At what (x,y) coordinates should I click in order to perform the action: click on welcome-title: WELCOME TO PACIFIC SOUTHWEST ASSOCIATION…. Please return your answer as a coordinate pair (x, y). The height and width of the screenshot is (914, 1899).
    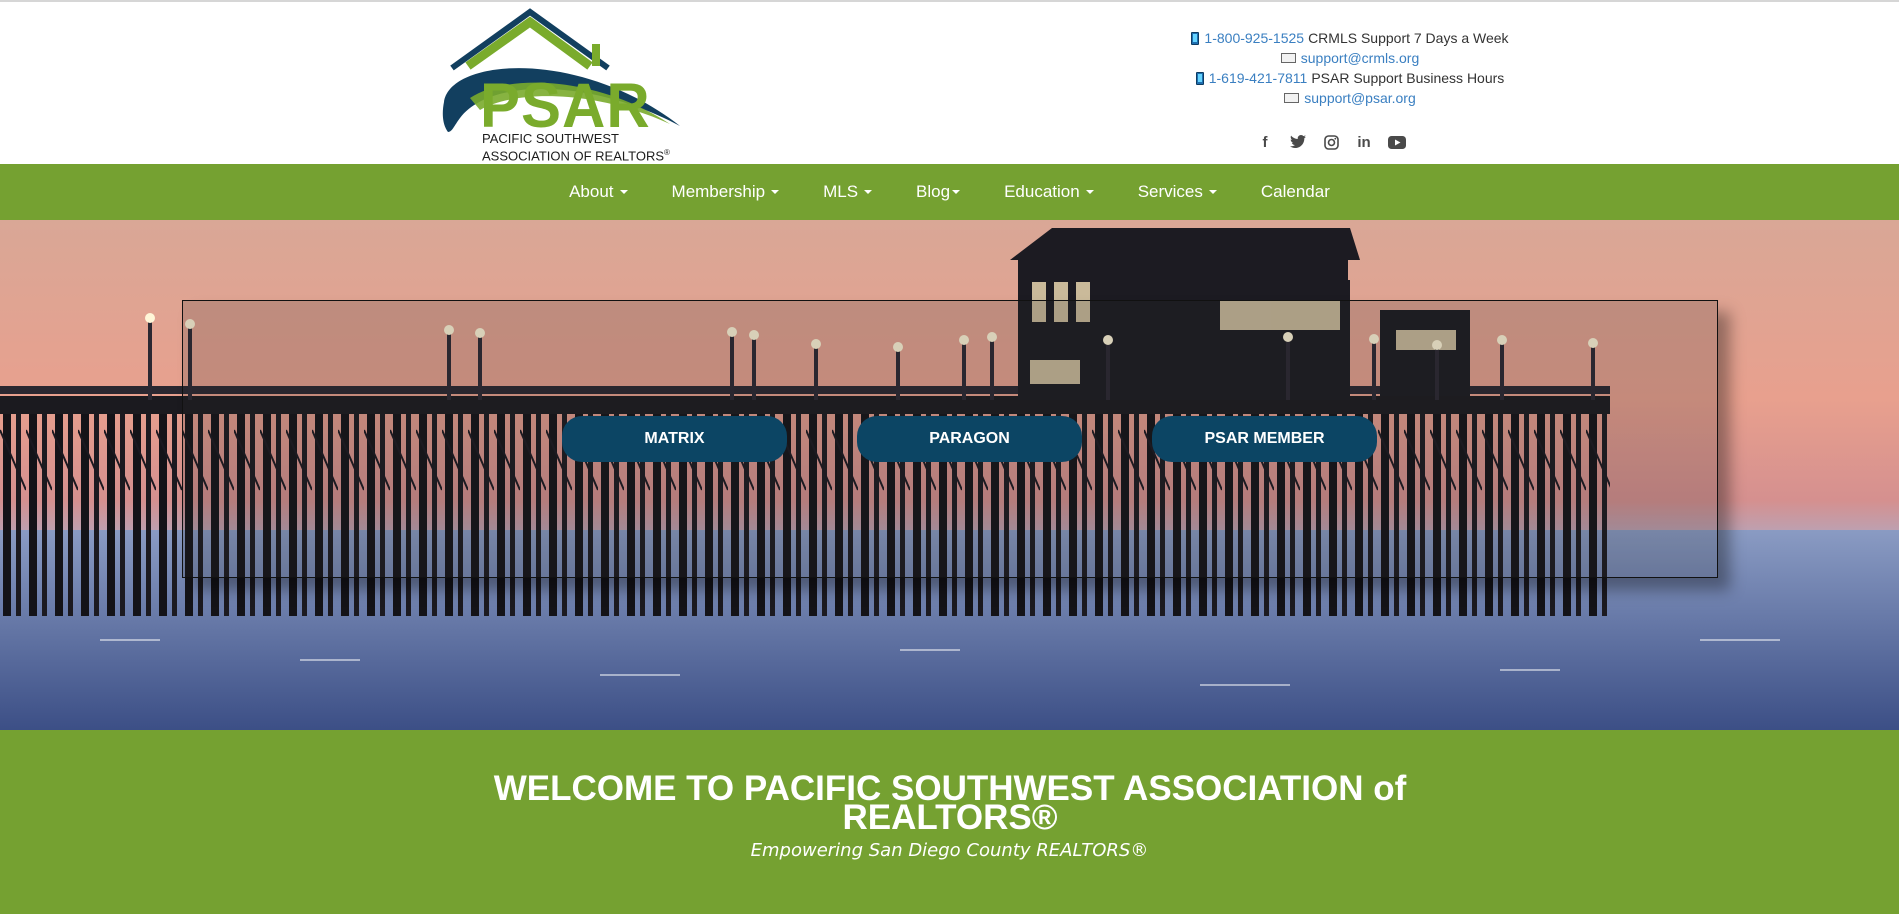
    Looking at the image, I should click on (950, 803).